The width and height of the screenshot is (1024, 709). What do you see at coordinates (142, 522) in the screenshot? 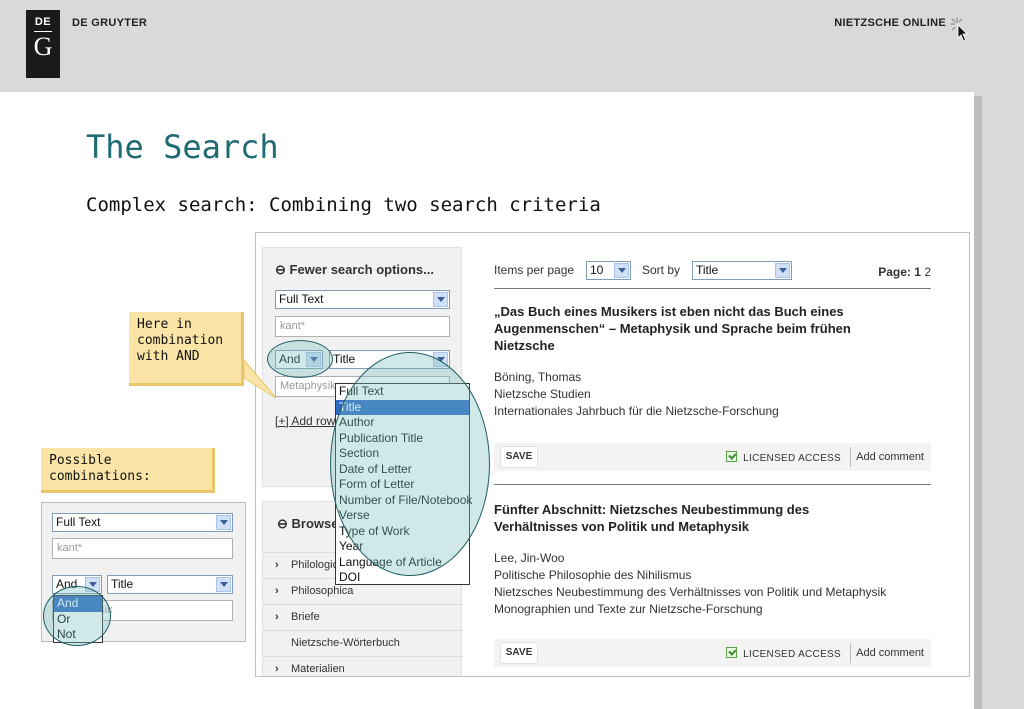
I see `mini-field-select: Full Text` at bounding box center [142, 522].